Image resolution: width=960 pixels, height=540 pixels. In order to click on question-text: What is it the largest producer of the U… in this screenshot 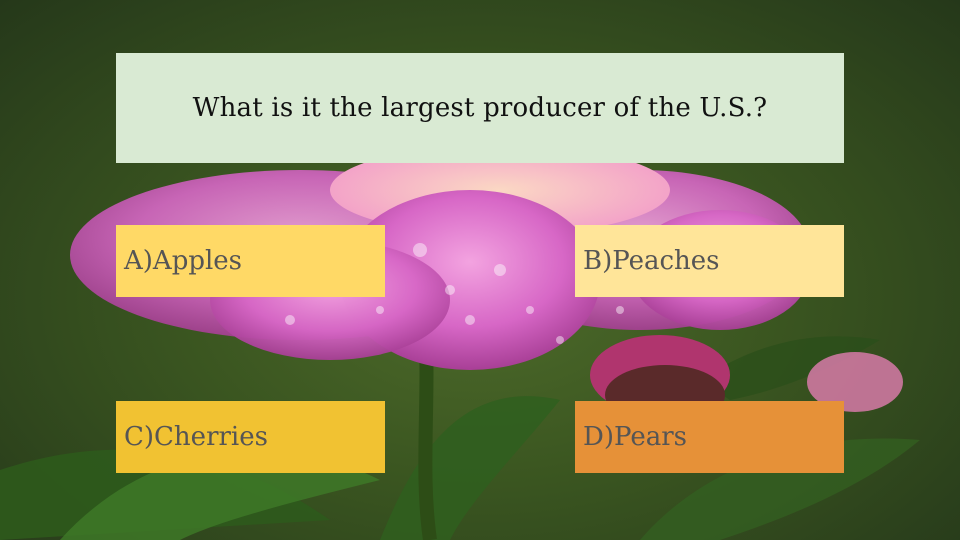, I will do `click(480, 108)`.